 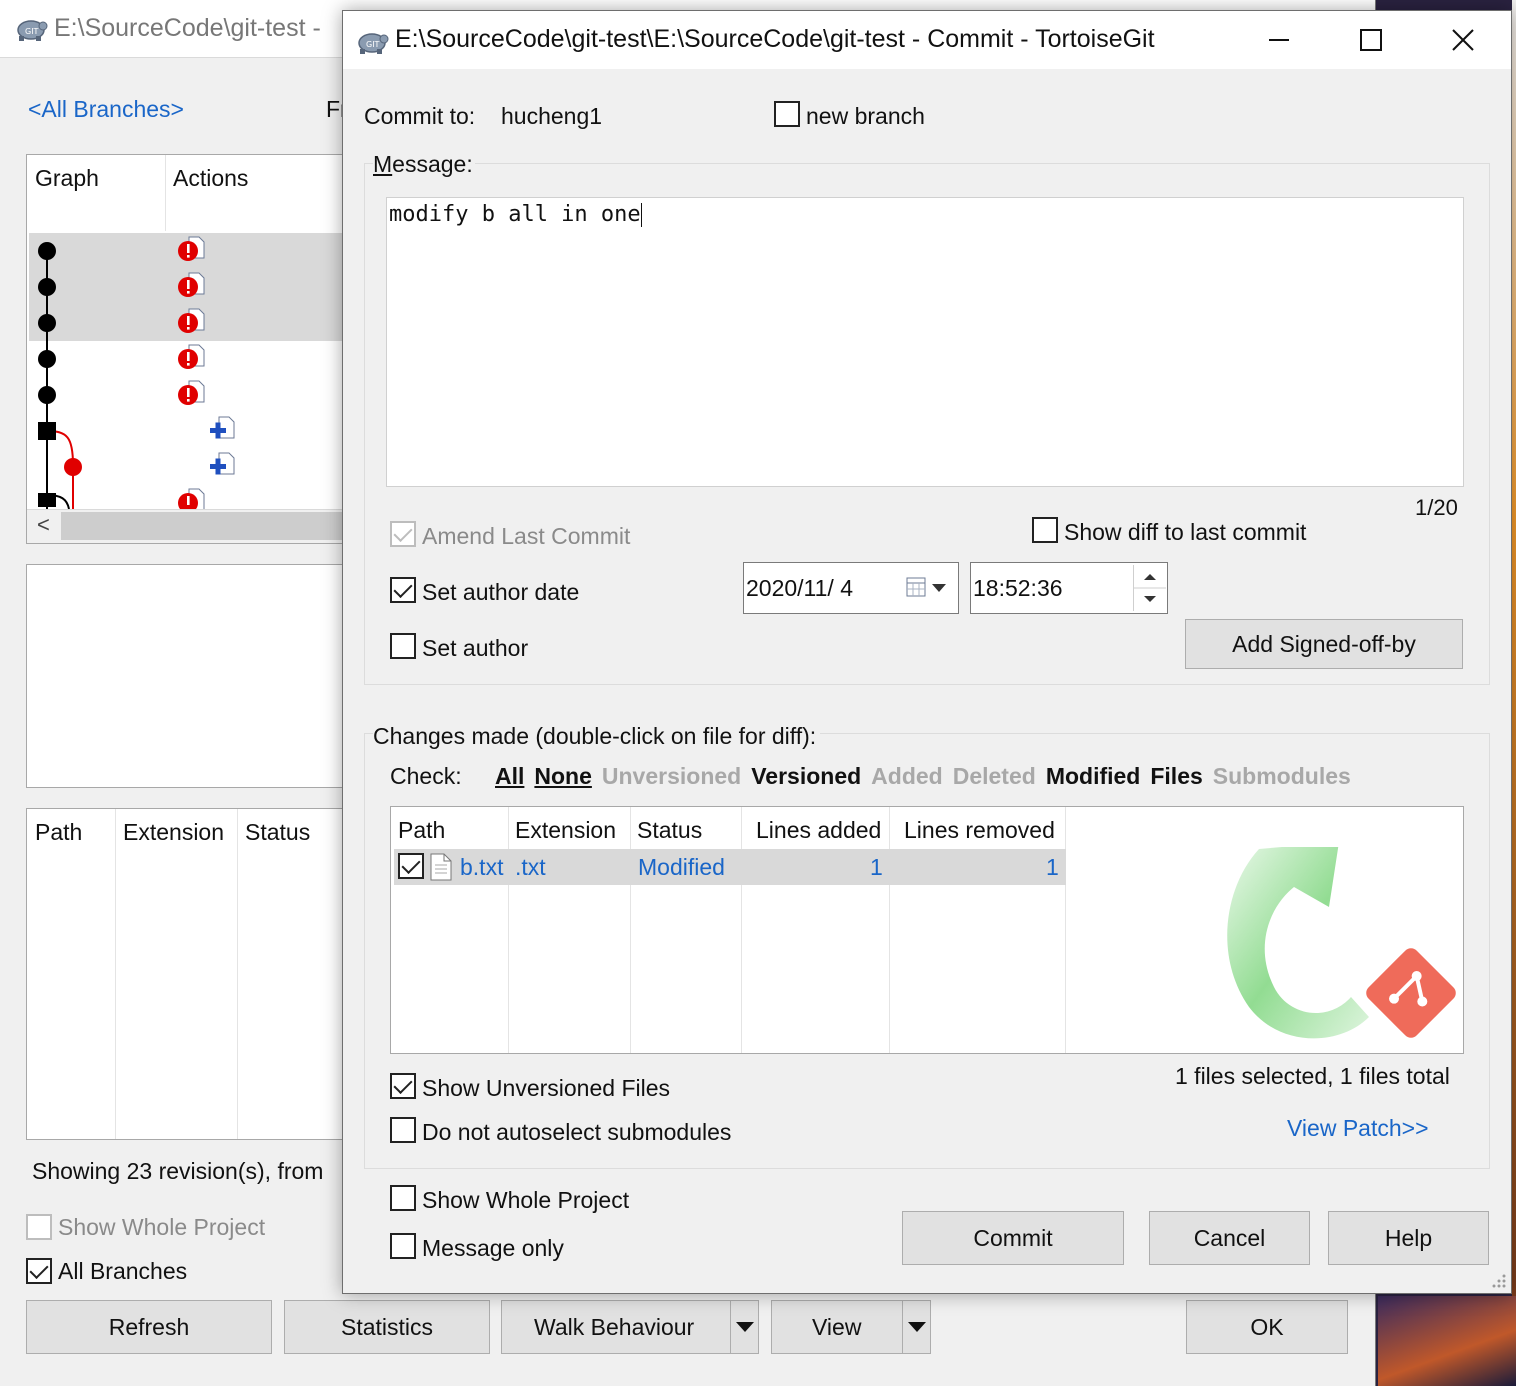 I want to click on view-patch-link: View Patch>>, so click(x=1358, y=1128).